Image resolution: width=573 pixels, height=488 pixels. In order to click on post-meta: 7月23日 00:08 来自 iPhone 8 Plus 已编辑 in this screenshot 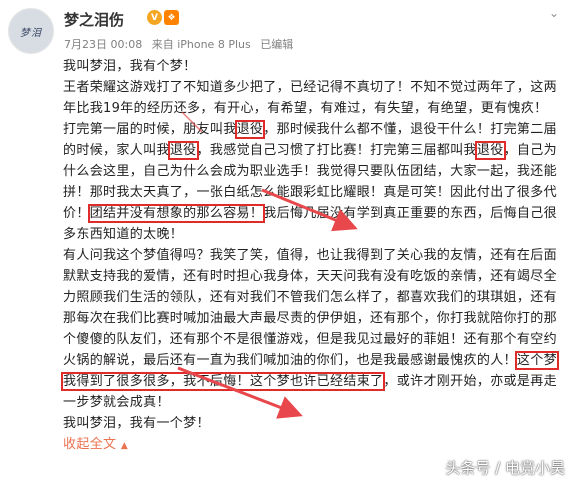, I will do `click(181, 44)`.